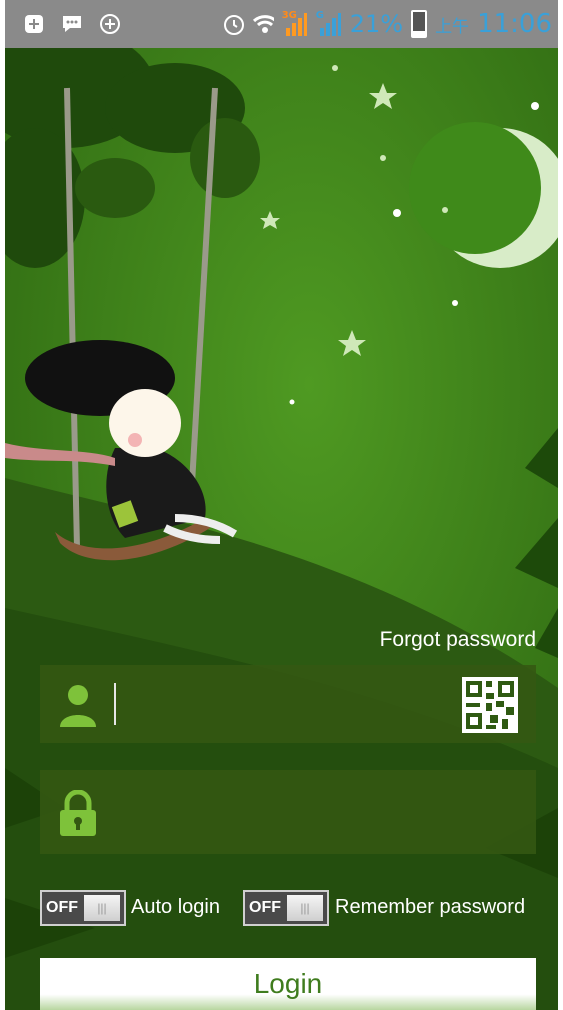  What do you see at coordinates (263, 24) in the screenshot?
I see `wifi-icon` at bounding box center [263, 24].